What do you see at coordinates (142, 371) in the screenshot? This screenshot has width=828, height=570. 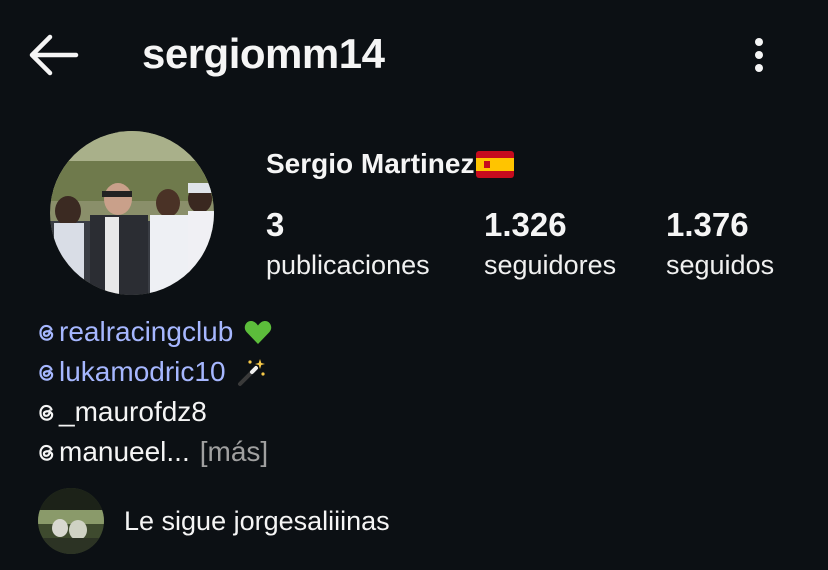 I see `mention-handle: lukamodric10` at bounding box center [142, 371].